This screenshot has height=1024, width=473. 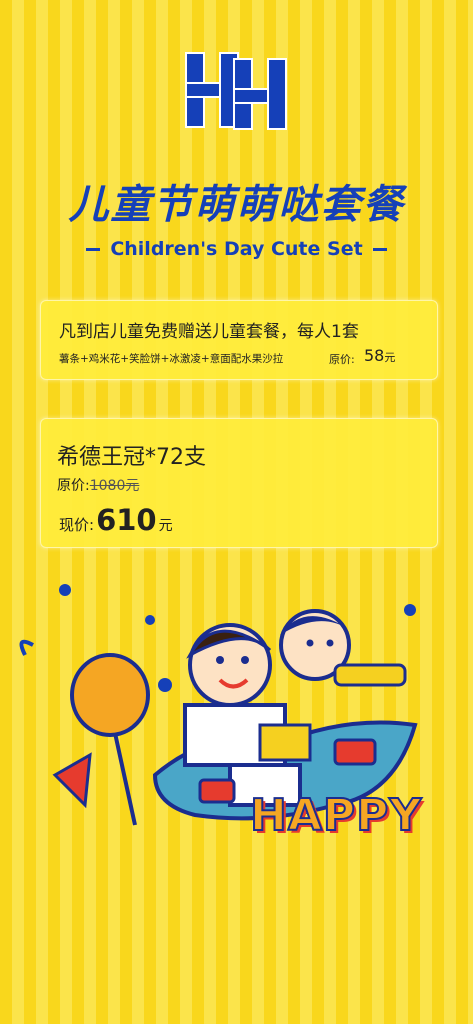 What do you see at coordinates (209, 332) in the screenshot?
I see `offer-headline: 凡到店儿童免费赠送儿童套餐，每人1套` at bounding box center [209, 332].